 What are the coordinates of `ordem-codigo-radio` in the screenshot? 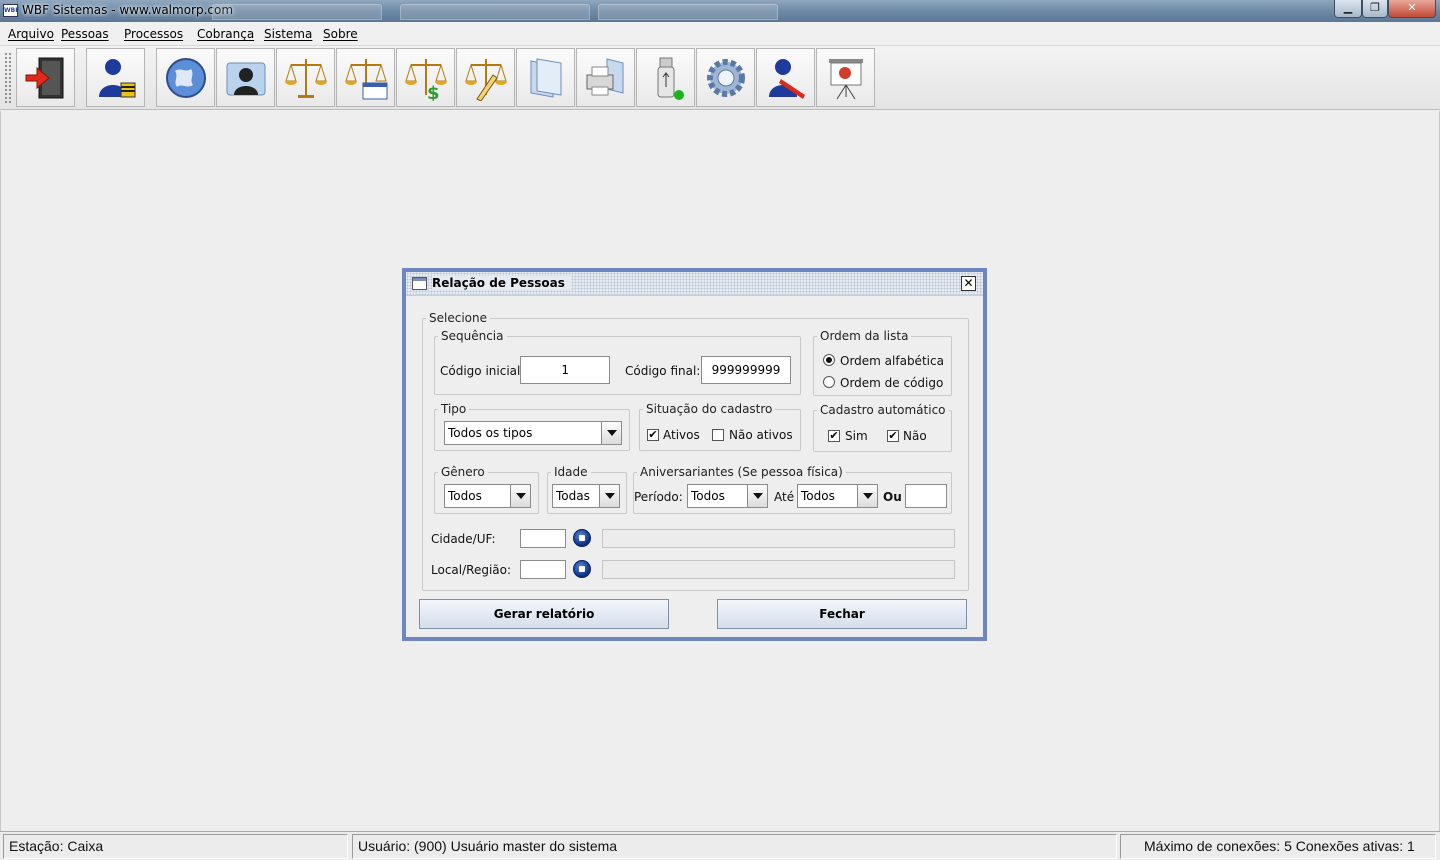 It's located at (829, 382).